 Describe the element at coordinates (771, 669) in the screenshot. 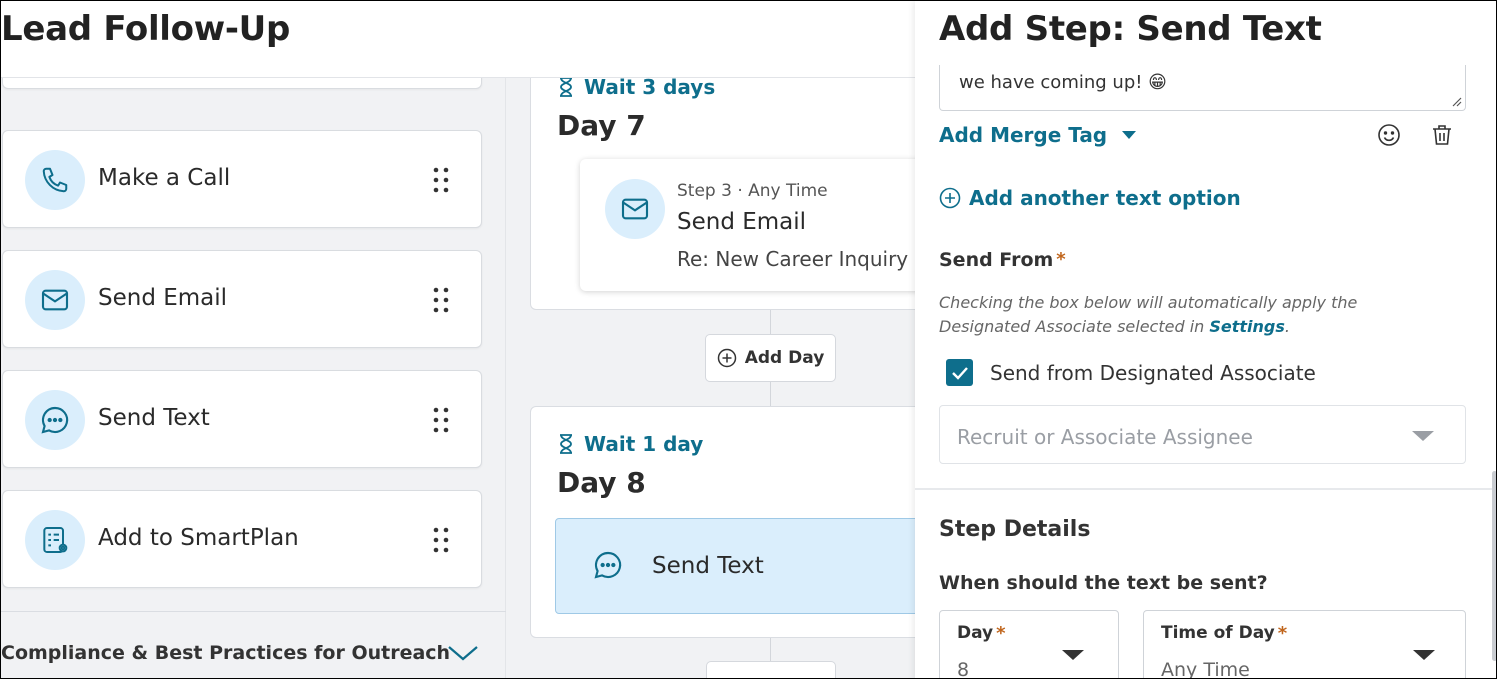

I see `add-day-button-partial` at that location.